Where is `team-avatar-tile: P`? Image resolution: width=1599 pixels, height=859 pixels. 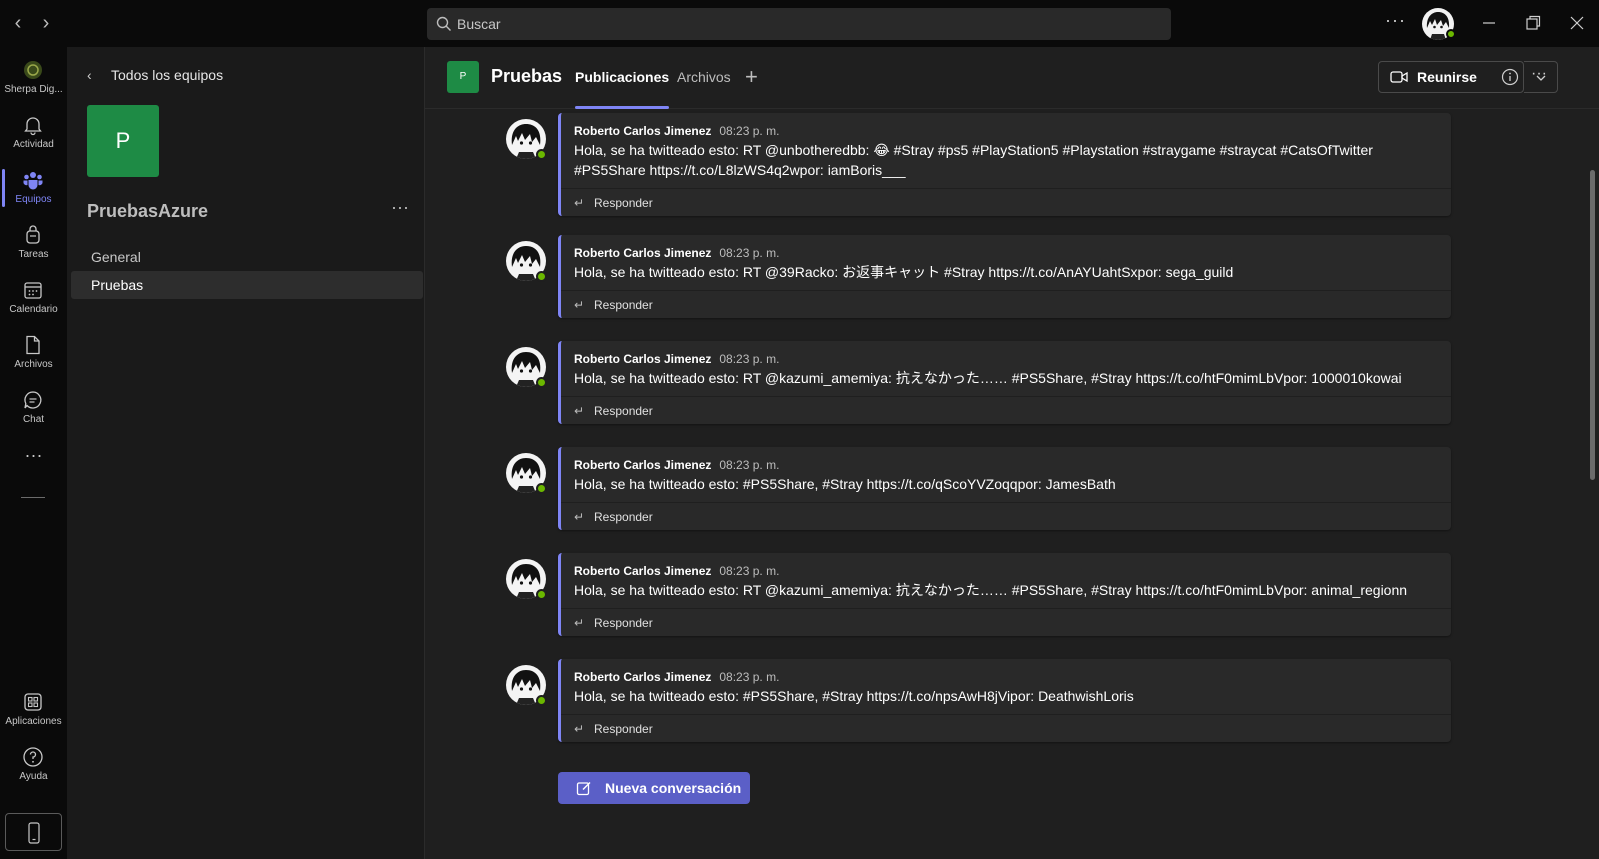 team-avatar-tile: P is located at coordinates (123, 141).